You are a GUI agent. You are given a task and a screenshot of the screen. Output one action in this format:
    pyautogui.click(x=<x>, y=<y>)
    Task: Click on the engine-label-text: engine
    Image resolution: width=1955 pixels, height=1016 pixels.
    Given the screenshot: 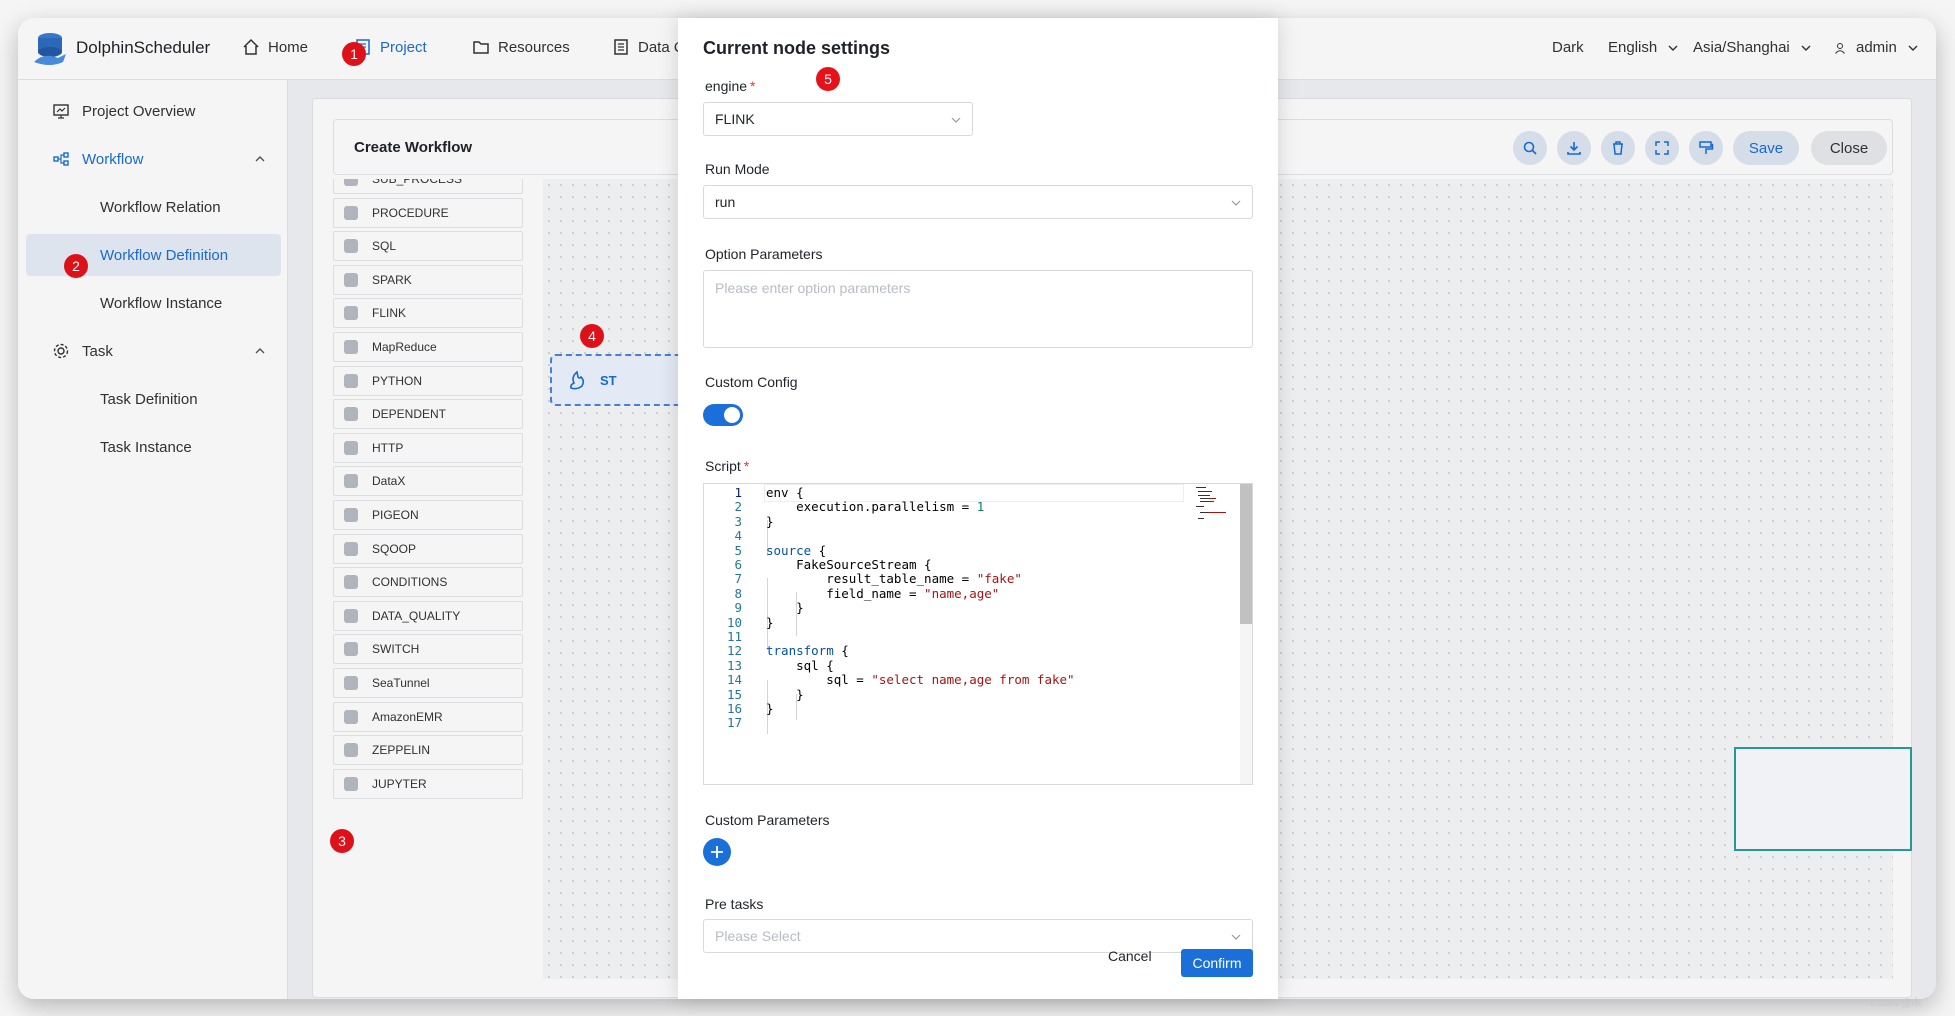 What is the action you would take?
    pyautogui.click(x=726, y=86)
    